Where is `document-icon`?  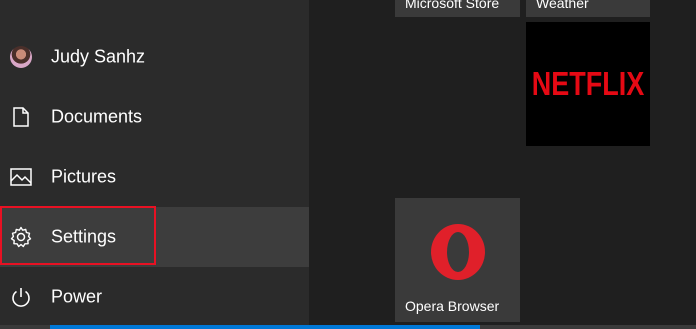 document-icon is located at coordinates (21, 117).